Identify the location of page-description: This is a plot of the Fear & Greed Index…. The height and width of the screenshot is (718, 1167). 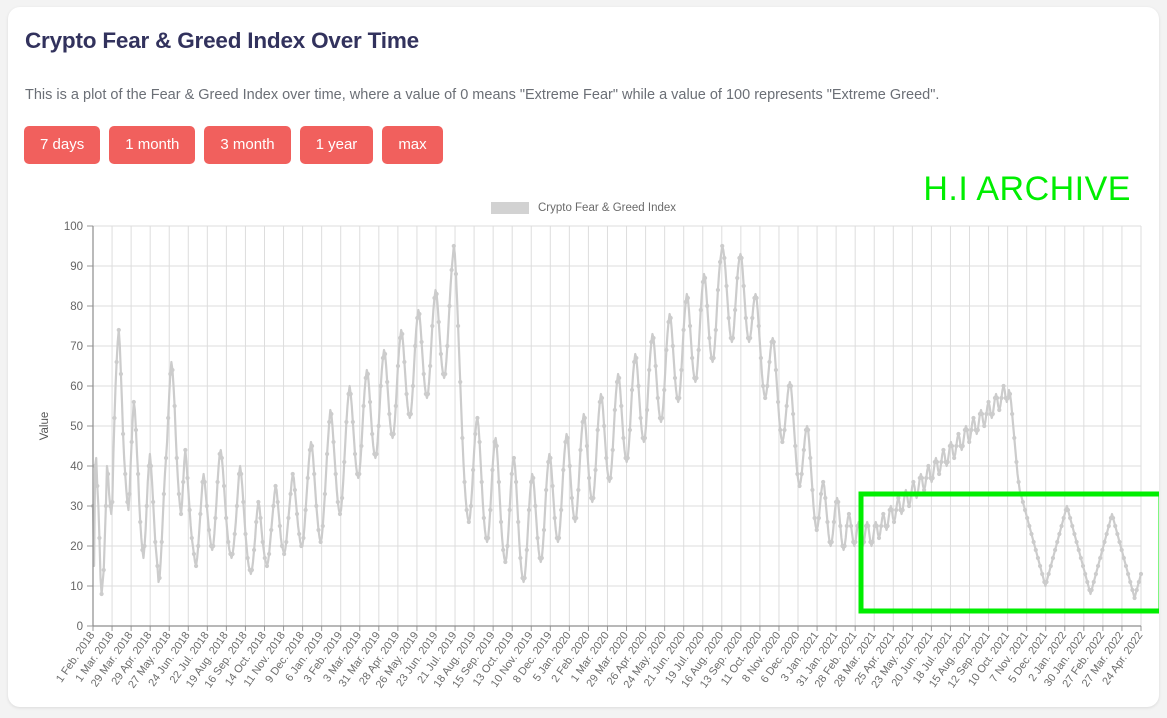
(482, 95).